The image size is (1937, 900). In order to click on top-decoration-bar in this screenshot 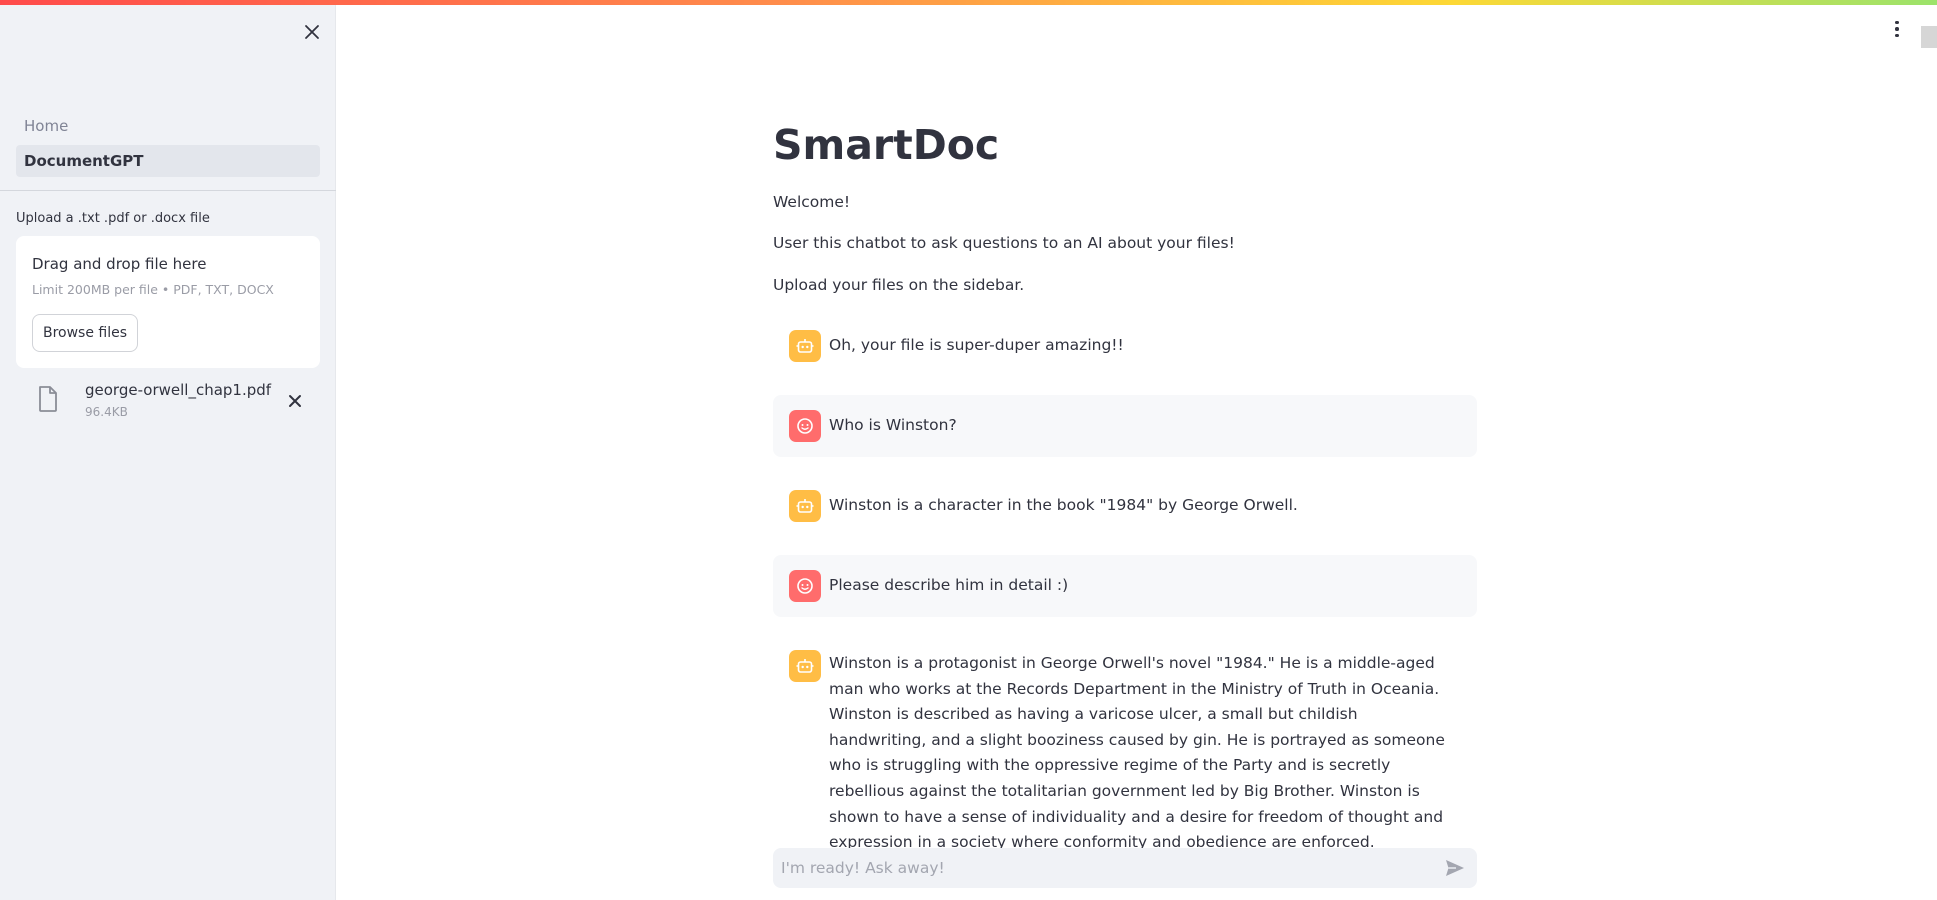, I will do `click(968, 2)`.